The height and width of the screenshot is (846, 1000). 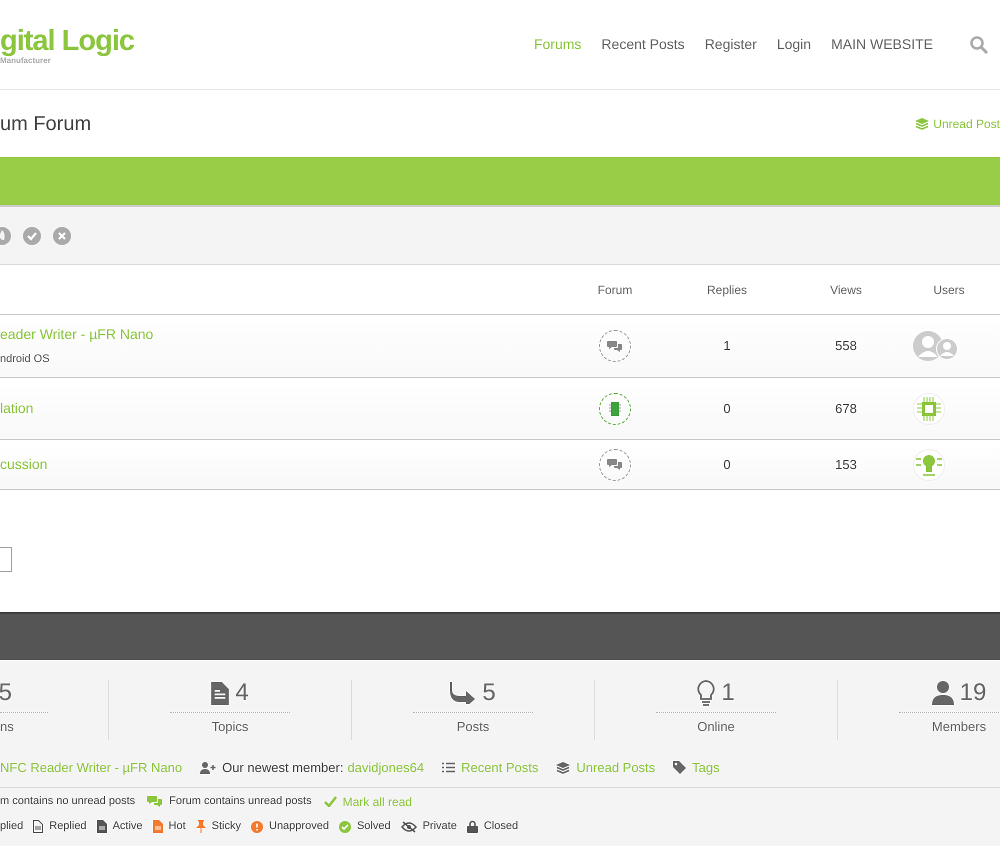 I want to click on unread-posts-link: Unread Post, so click(x=957, y=123).